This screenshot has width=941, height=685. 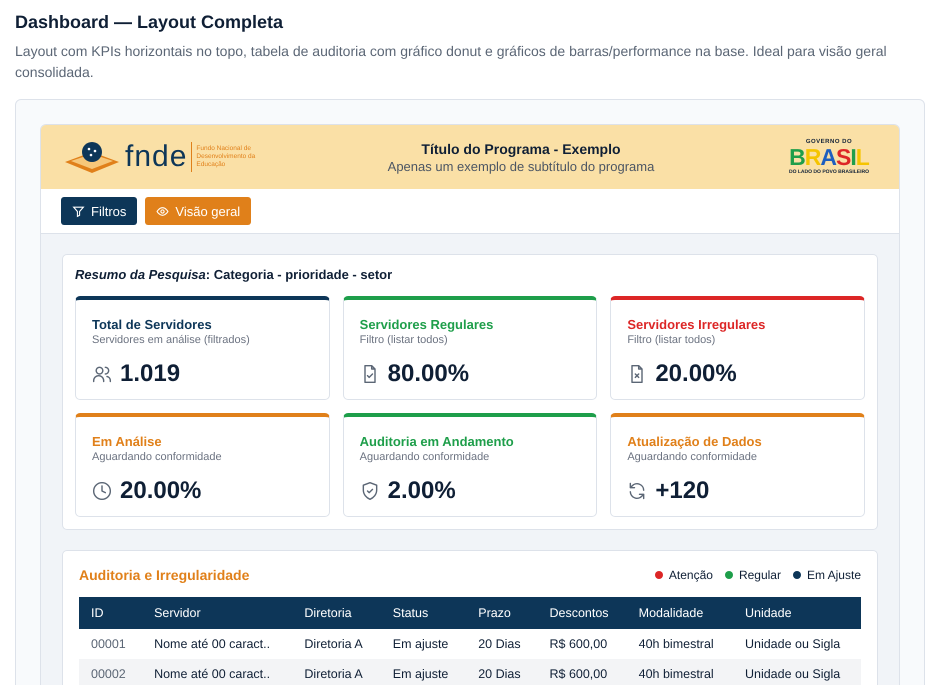 I want to click on logo-icon, so click(x=92, y=157).